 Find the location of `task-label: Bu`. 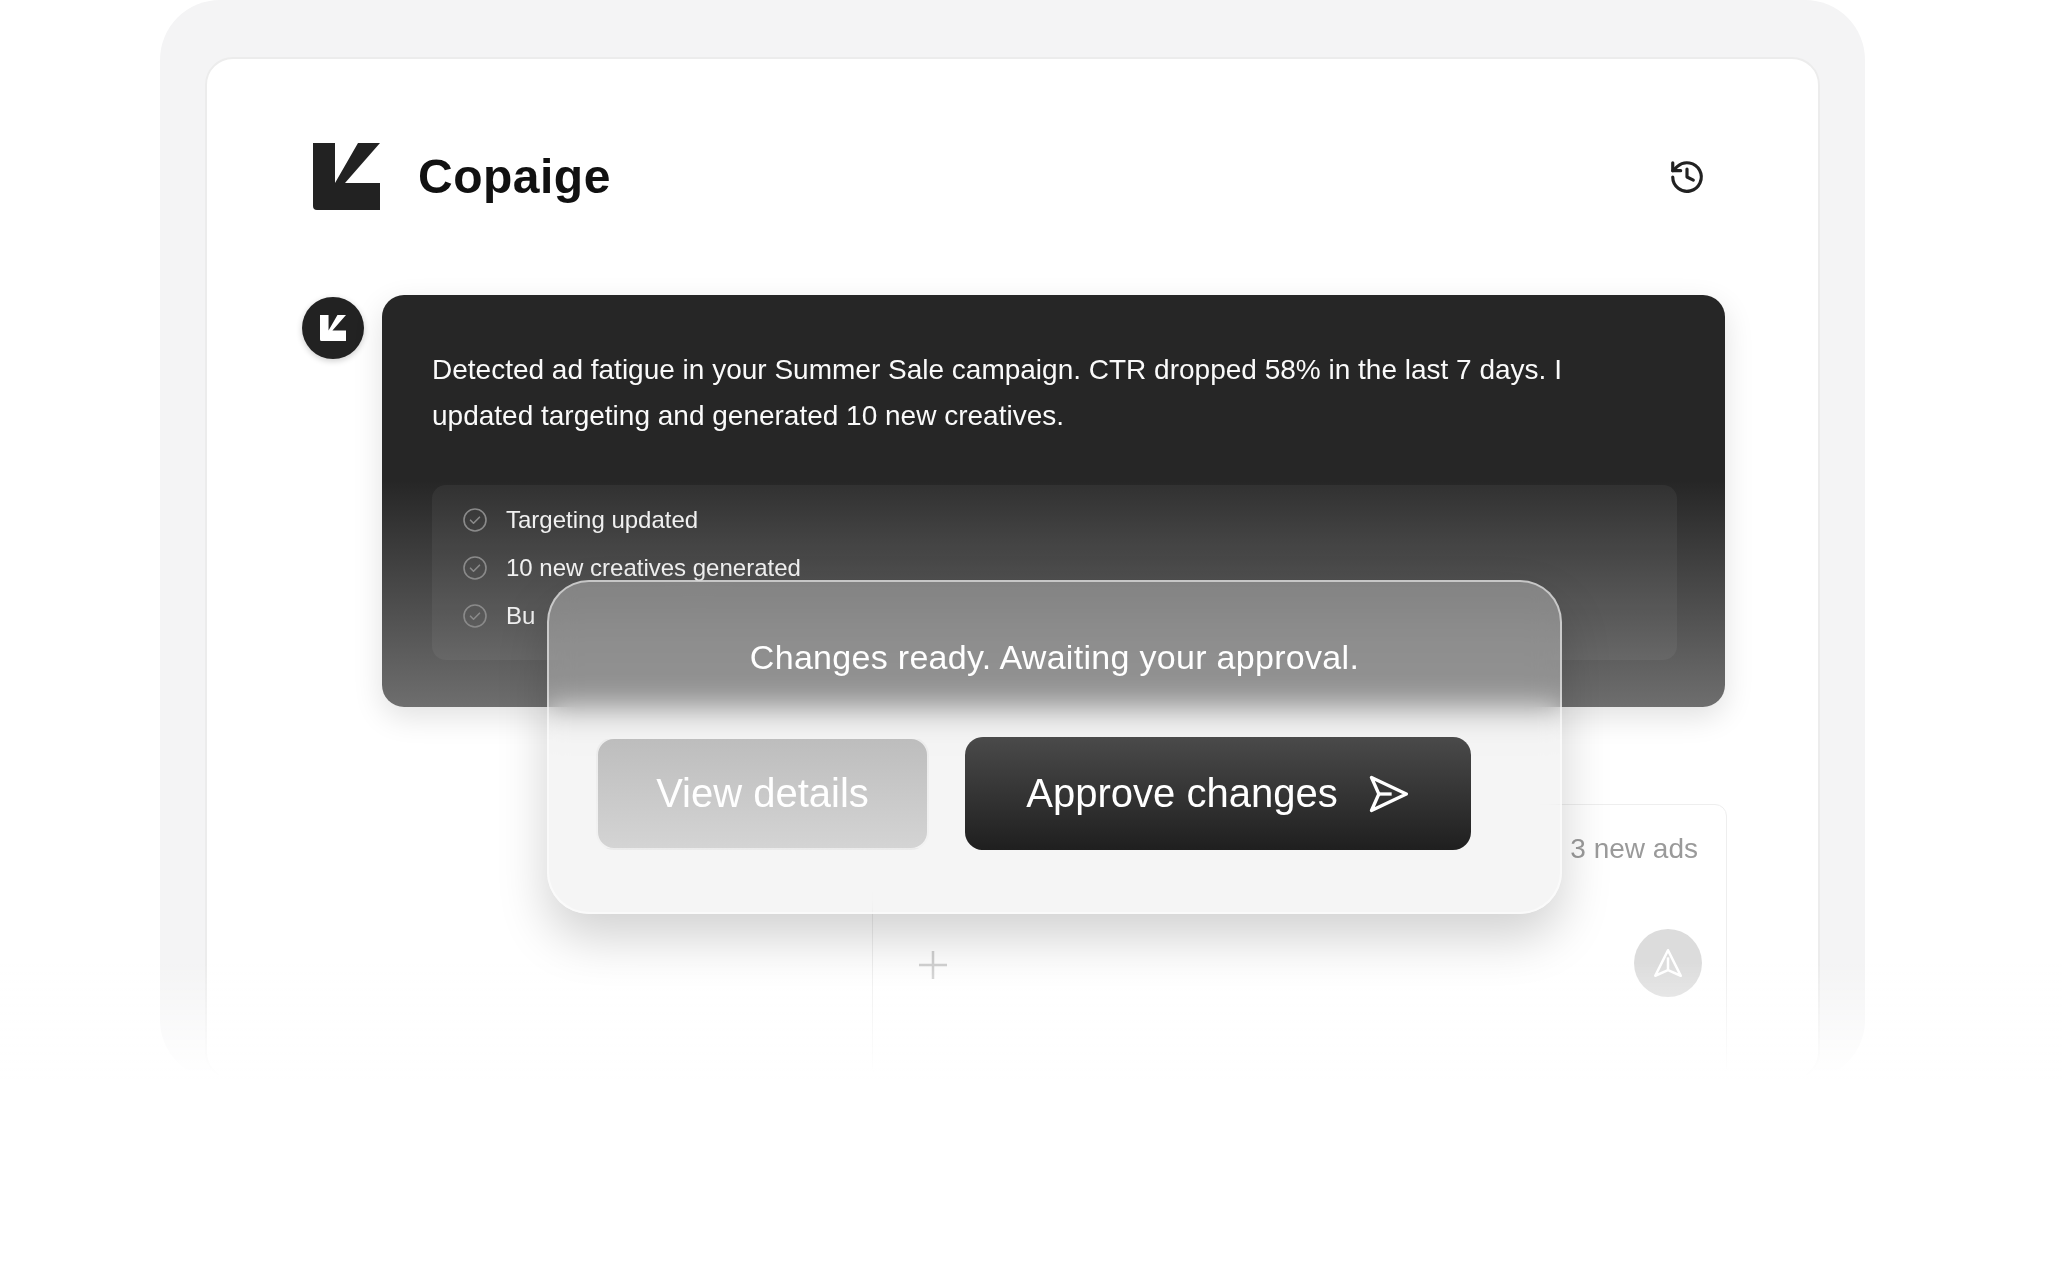

task-label: Bu is located at coordinates (521, 616).